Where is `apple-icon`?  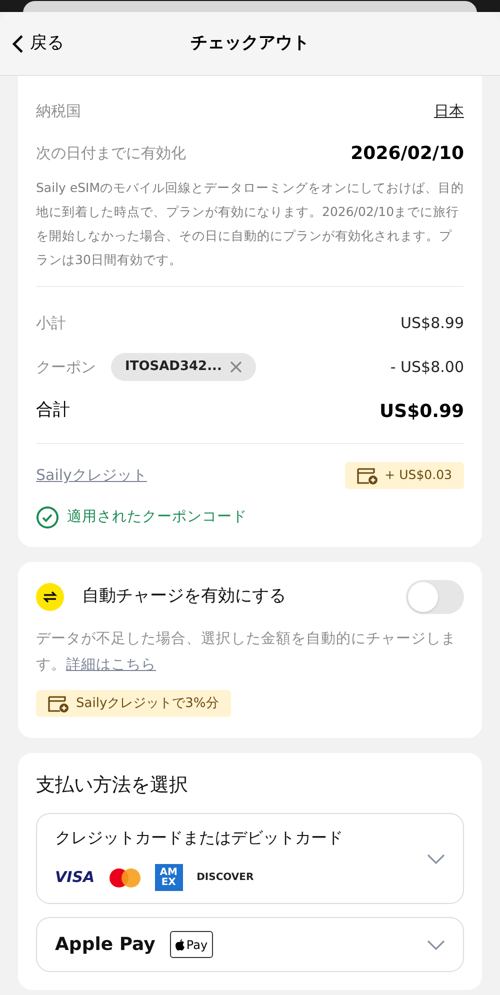 apple-icon is located at coordinates (180, 944).